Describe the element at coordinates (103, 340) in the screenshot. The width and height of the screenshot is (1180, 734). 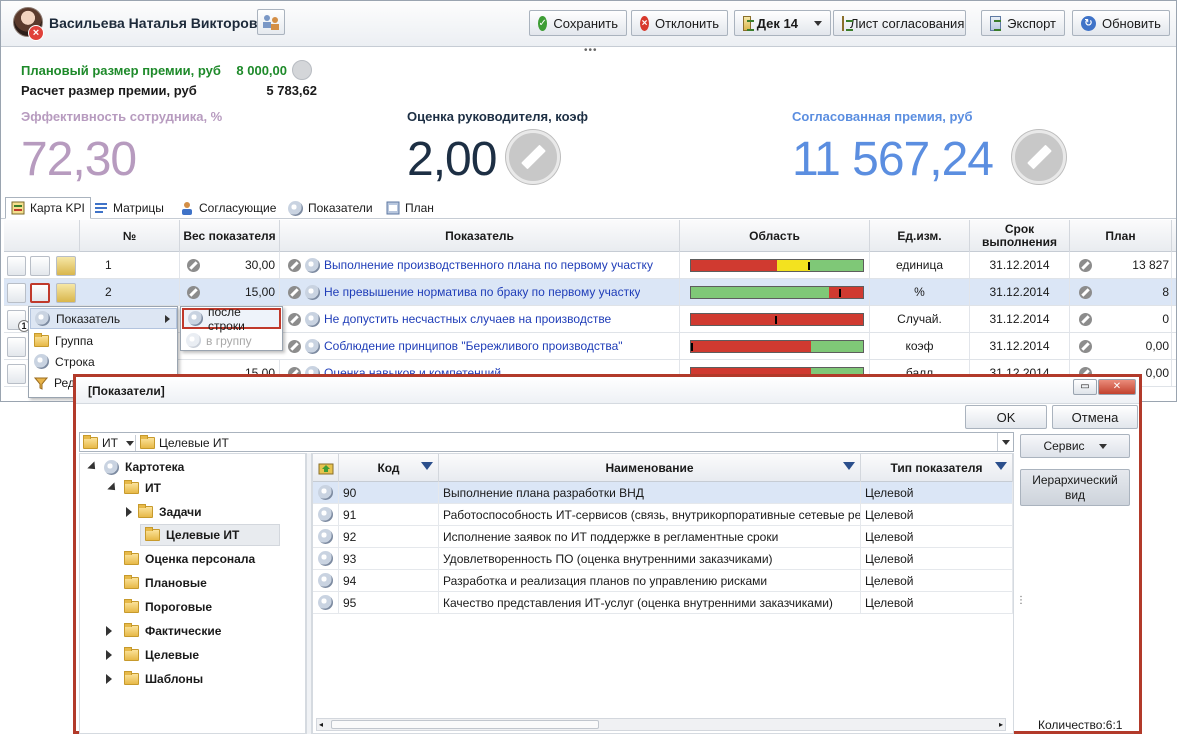
I see `menu-item-group: Группа` at that location.